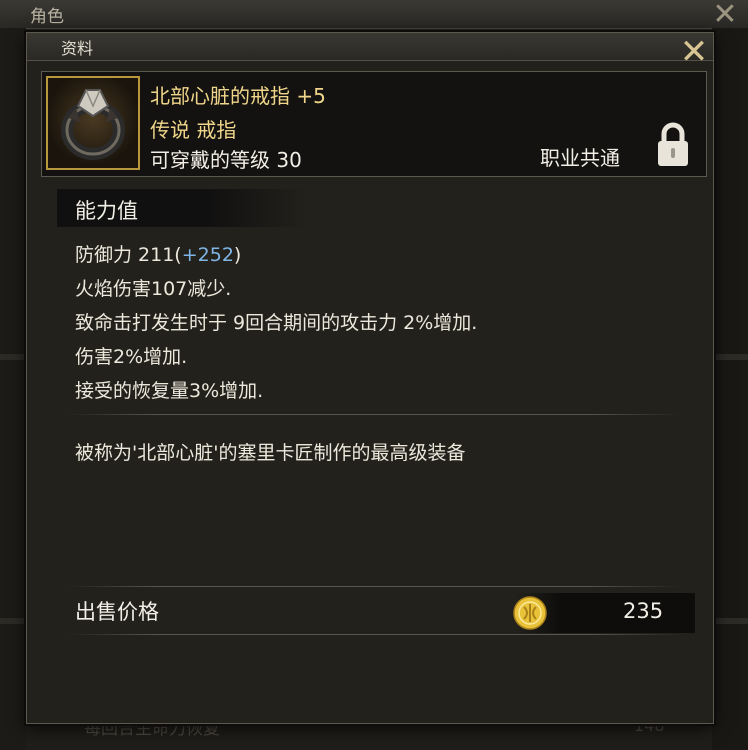 The width and height of the screenshot is (748, 750). I want to click on sell-price-value: 235, so click(643, 611).